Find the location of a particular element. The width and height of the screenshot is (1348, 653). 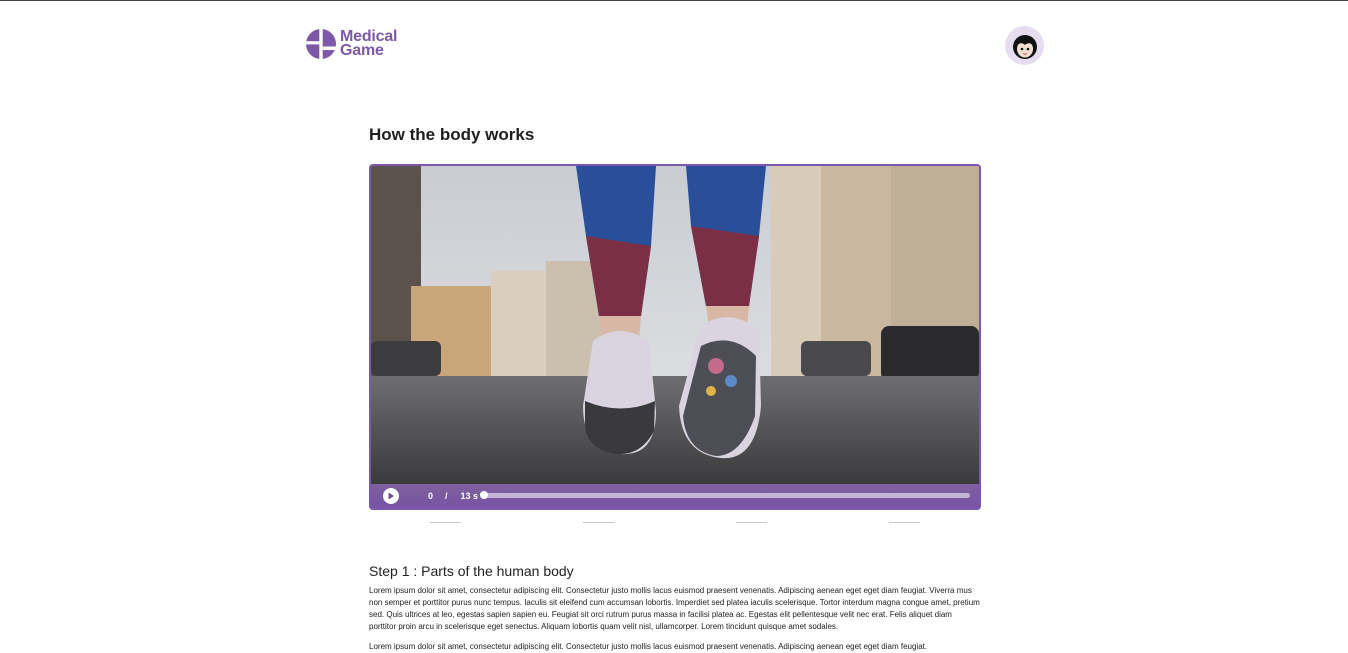

avatar is located at coordinates (1024, 45).